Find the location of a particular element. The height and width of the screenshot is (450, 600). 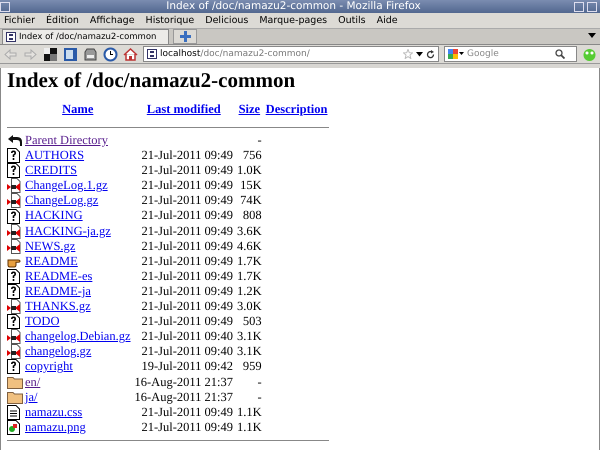

dropdown-icon is located at coordinates (419, 54).